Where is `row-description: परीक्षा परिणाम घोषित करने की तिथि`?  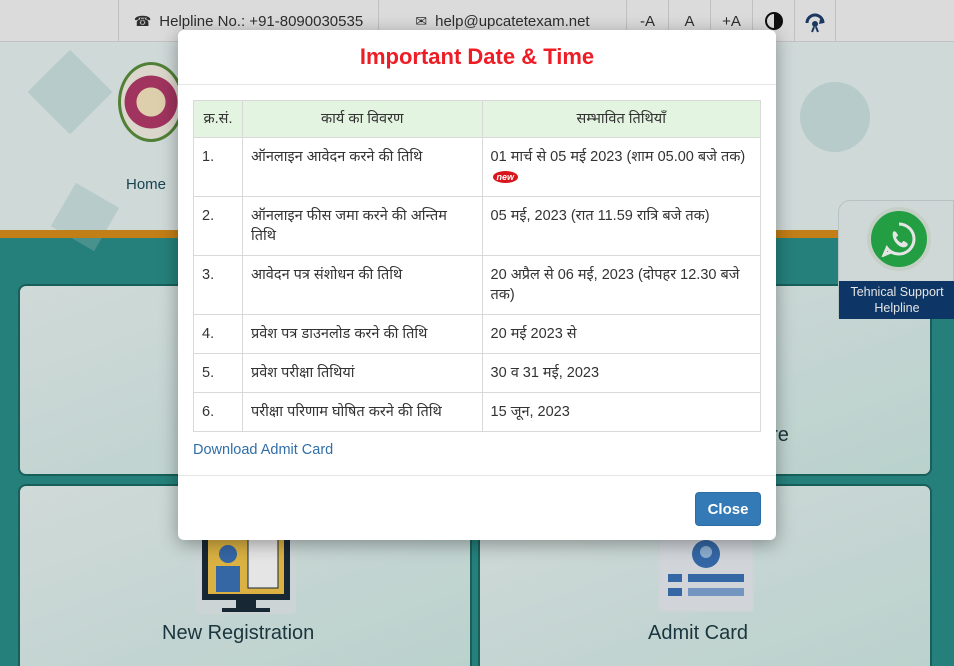
row-description: परीक्षा परिणाम घोषित करने की तिथि is located at coordinates (362, 412).